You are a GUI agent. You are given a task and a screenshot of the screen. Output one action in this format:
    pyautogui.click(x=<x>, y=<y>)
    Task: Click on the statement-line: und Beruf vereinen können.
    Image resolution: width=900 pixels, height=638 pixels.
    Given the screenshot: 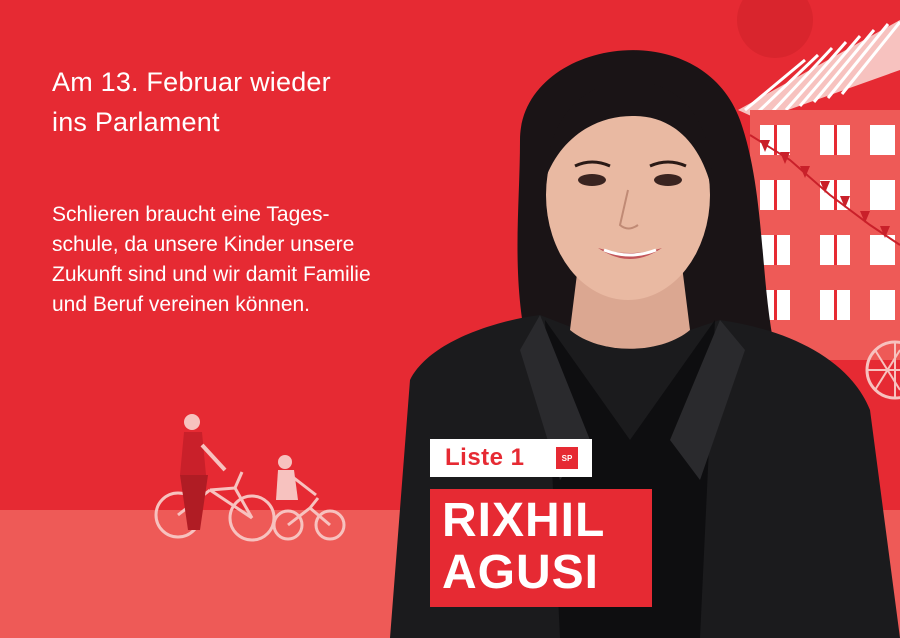 What is the action you would take?
    pyautogui.click(x=181, y=304)
    